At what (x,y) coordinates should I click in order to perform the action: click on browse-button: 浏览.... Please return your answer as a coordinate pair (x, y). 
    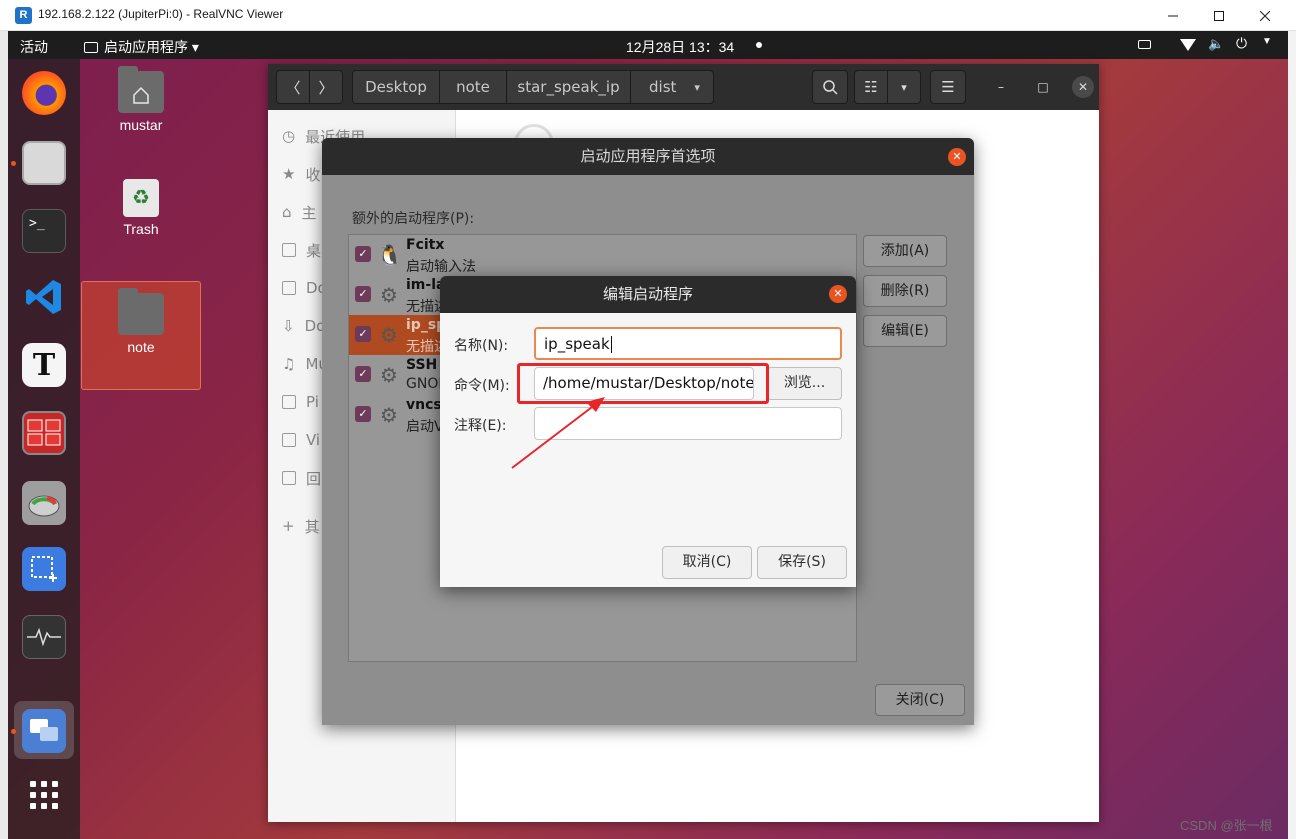
    Looking at the image, I should click on (804, 383).